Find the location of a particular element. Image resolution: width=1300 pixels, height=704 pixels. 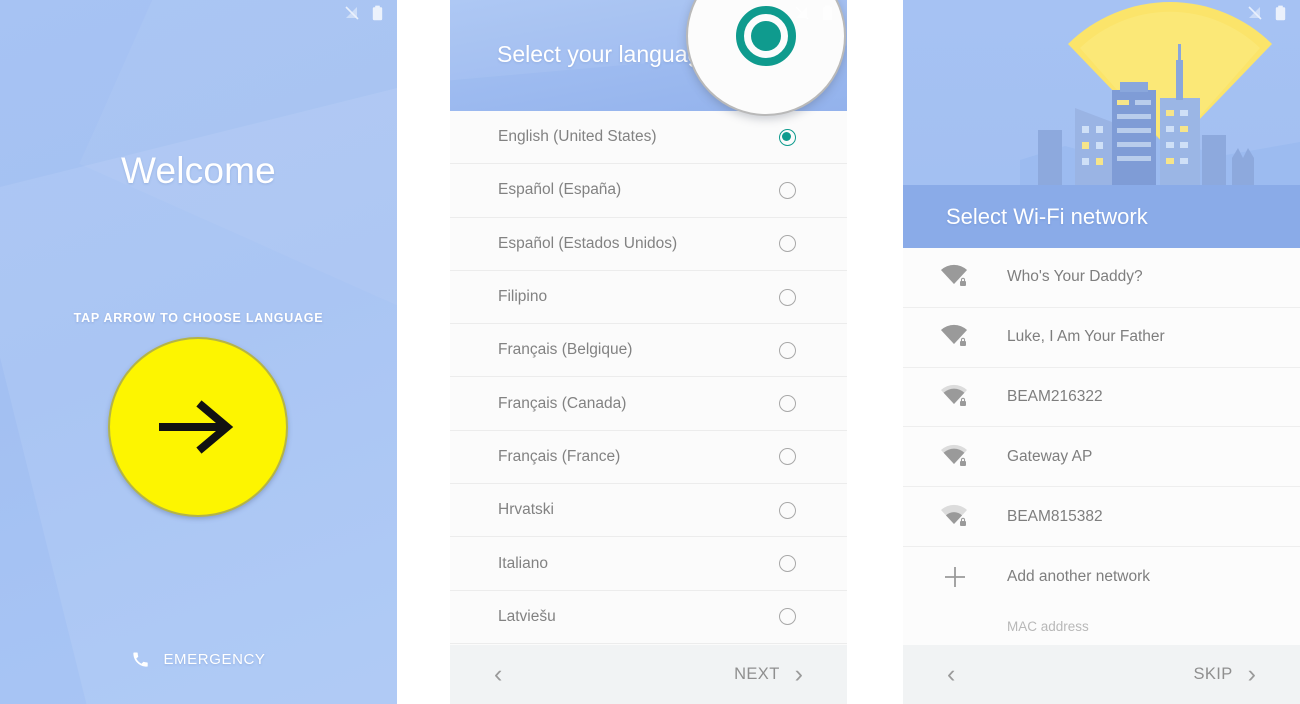

language-label: English (United States) is located at coordinates (577, 137).